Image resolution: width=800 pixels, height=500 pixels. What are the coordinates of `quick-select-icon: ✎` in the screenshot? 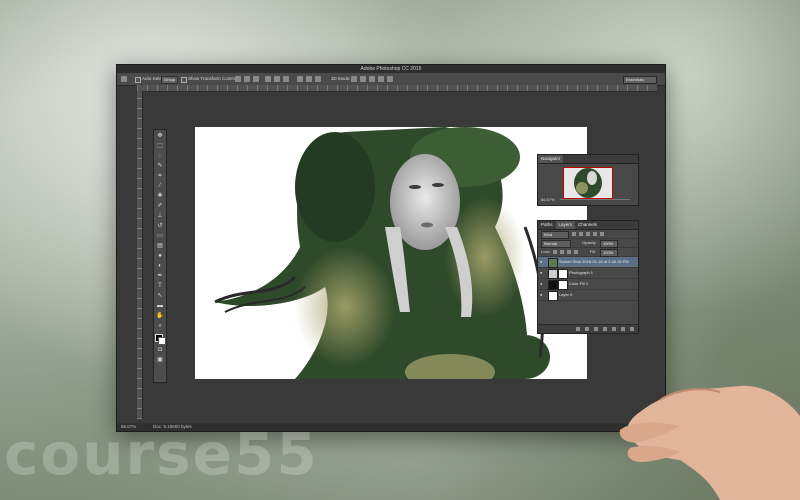 It's located at (160, 166).